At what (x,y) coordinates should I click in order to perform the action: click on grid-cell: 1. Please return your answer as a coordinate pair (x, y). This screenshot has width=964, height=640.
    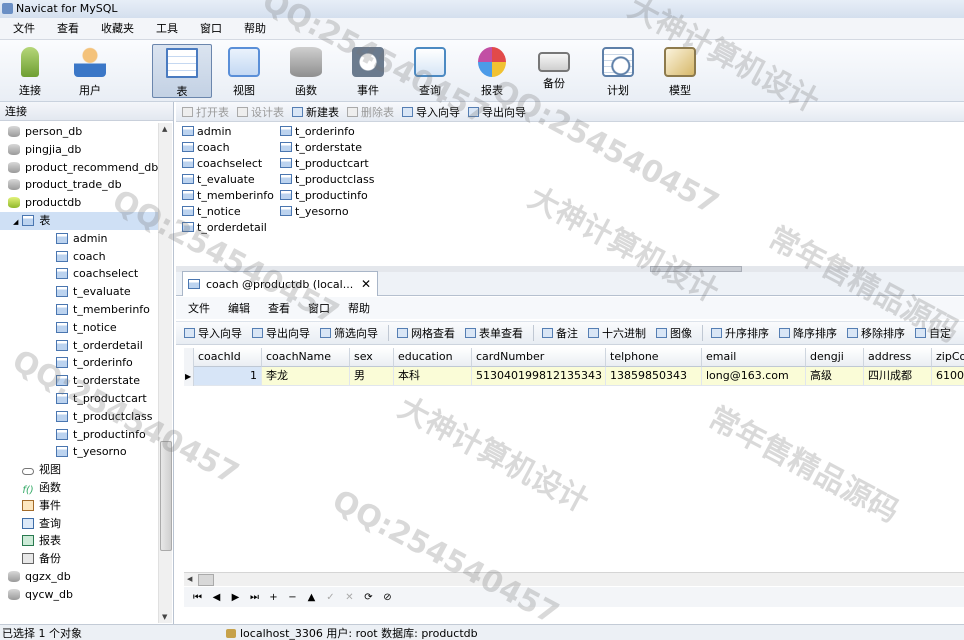
    Looking at the image, I should click on (228, 376).